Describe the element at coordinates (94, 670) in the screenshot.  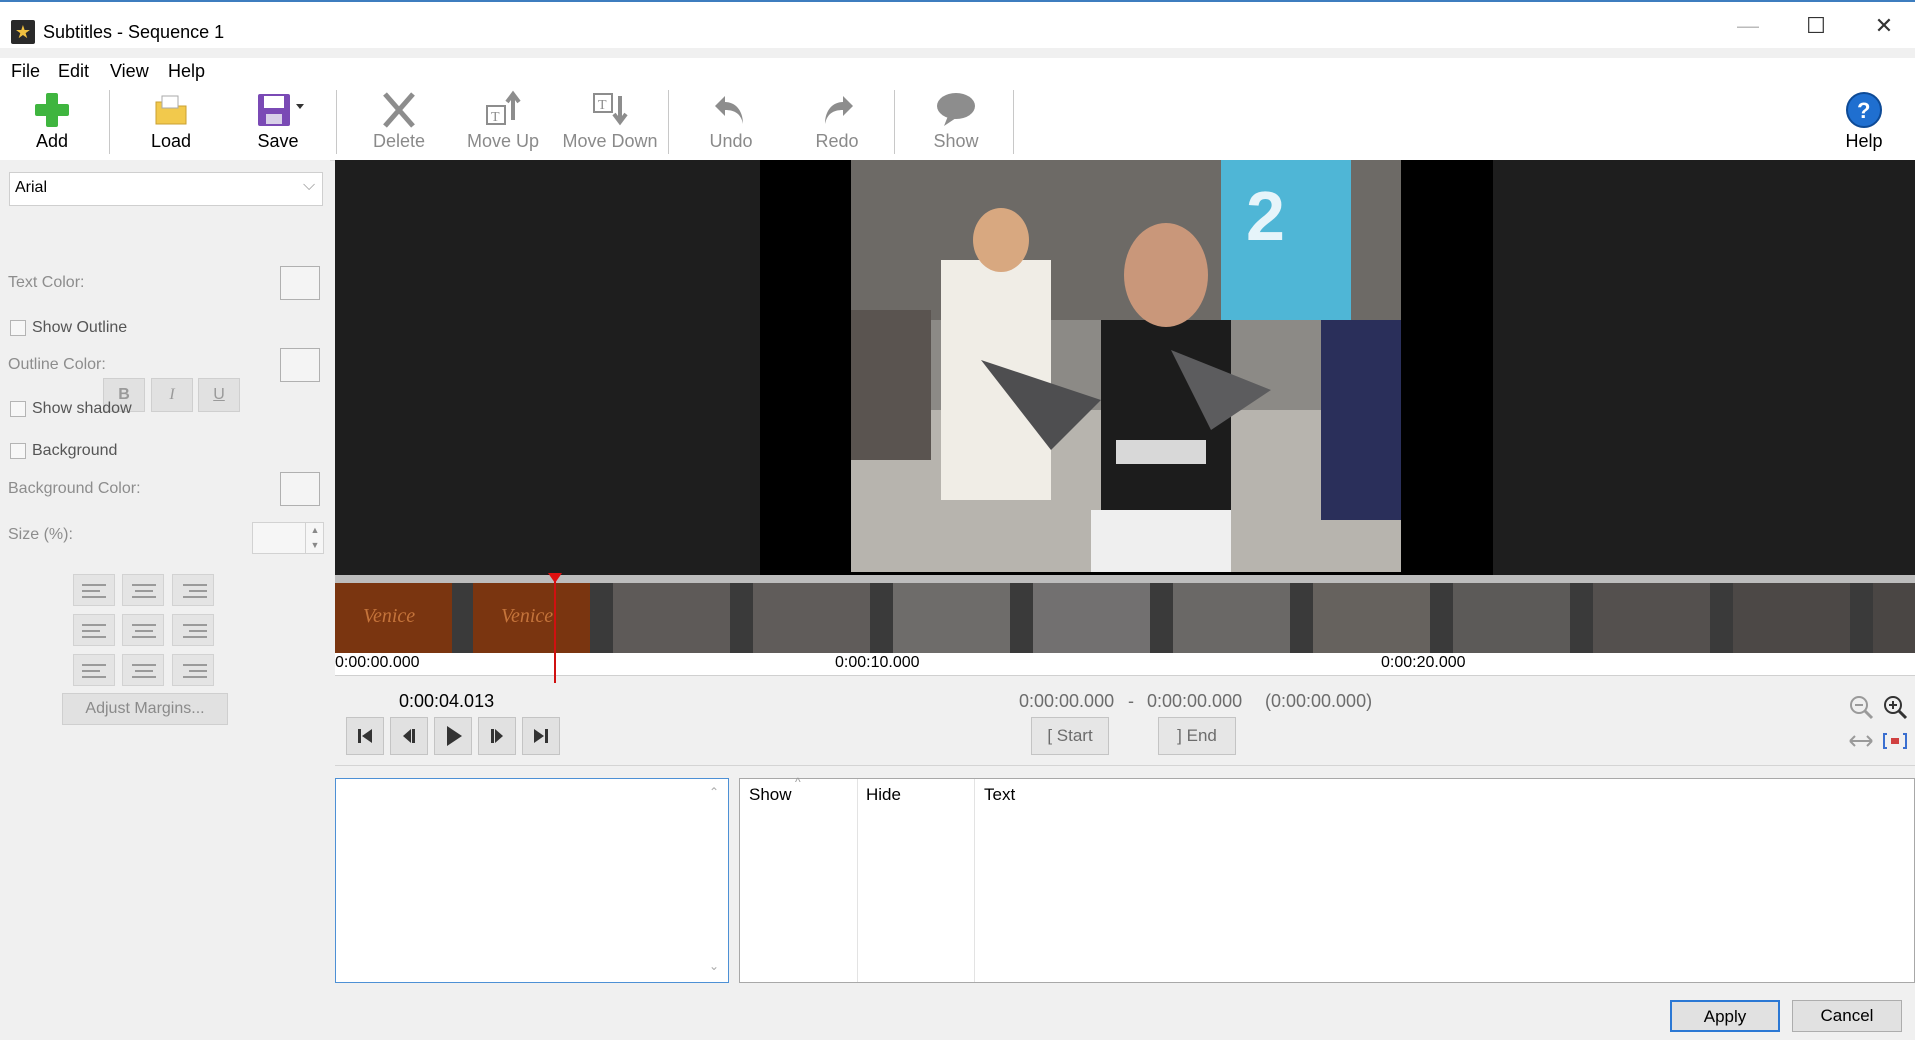
I see `align-bottom-left-button` at that location.